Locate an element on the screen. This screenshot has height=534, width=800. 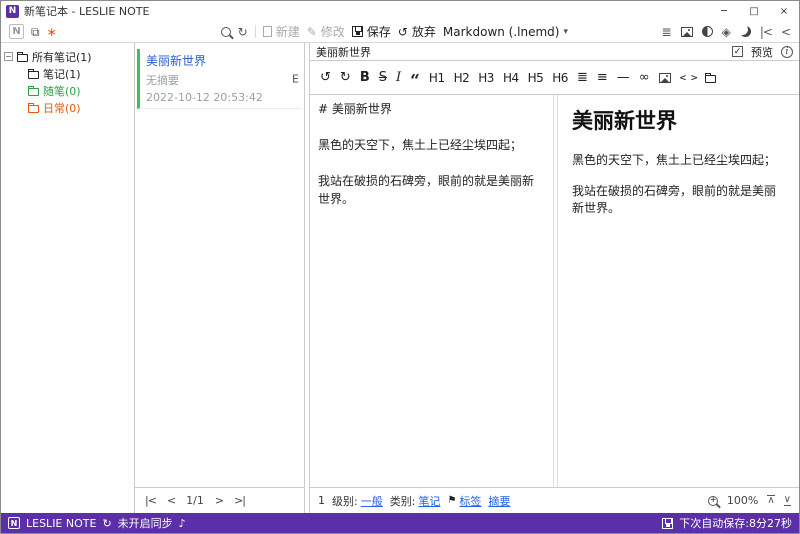
h5-button: H5 is located at coordinates (536, 78).